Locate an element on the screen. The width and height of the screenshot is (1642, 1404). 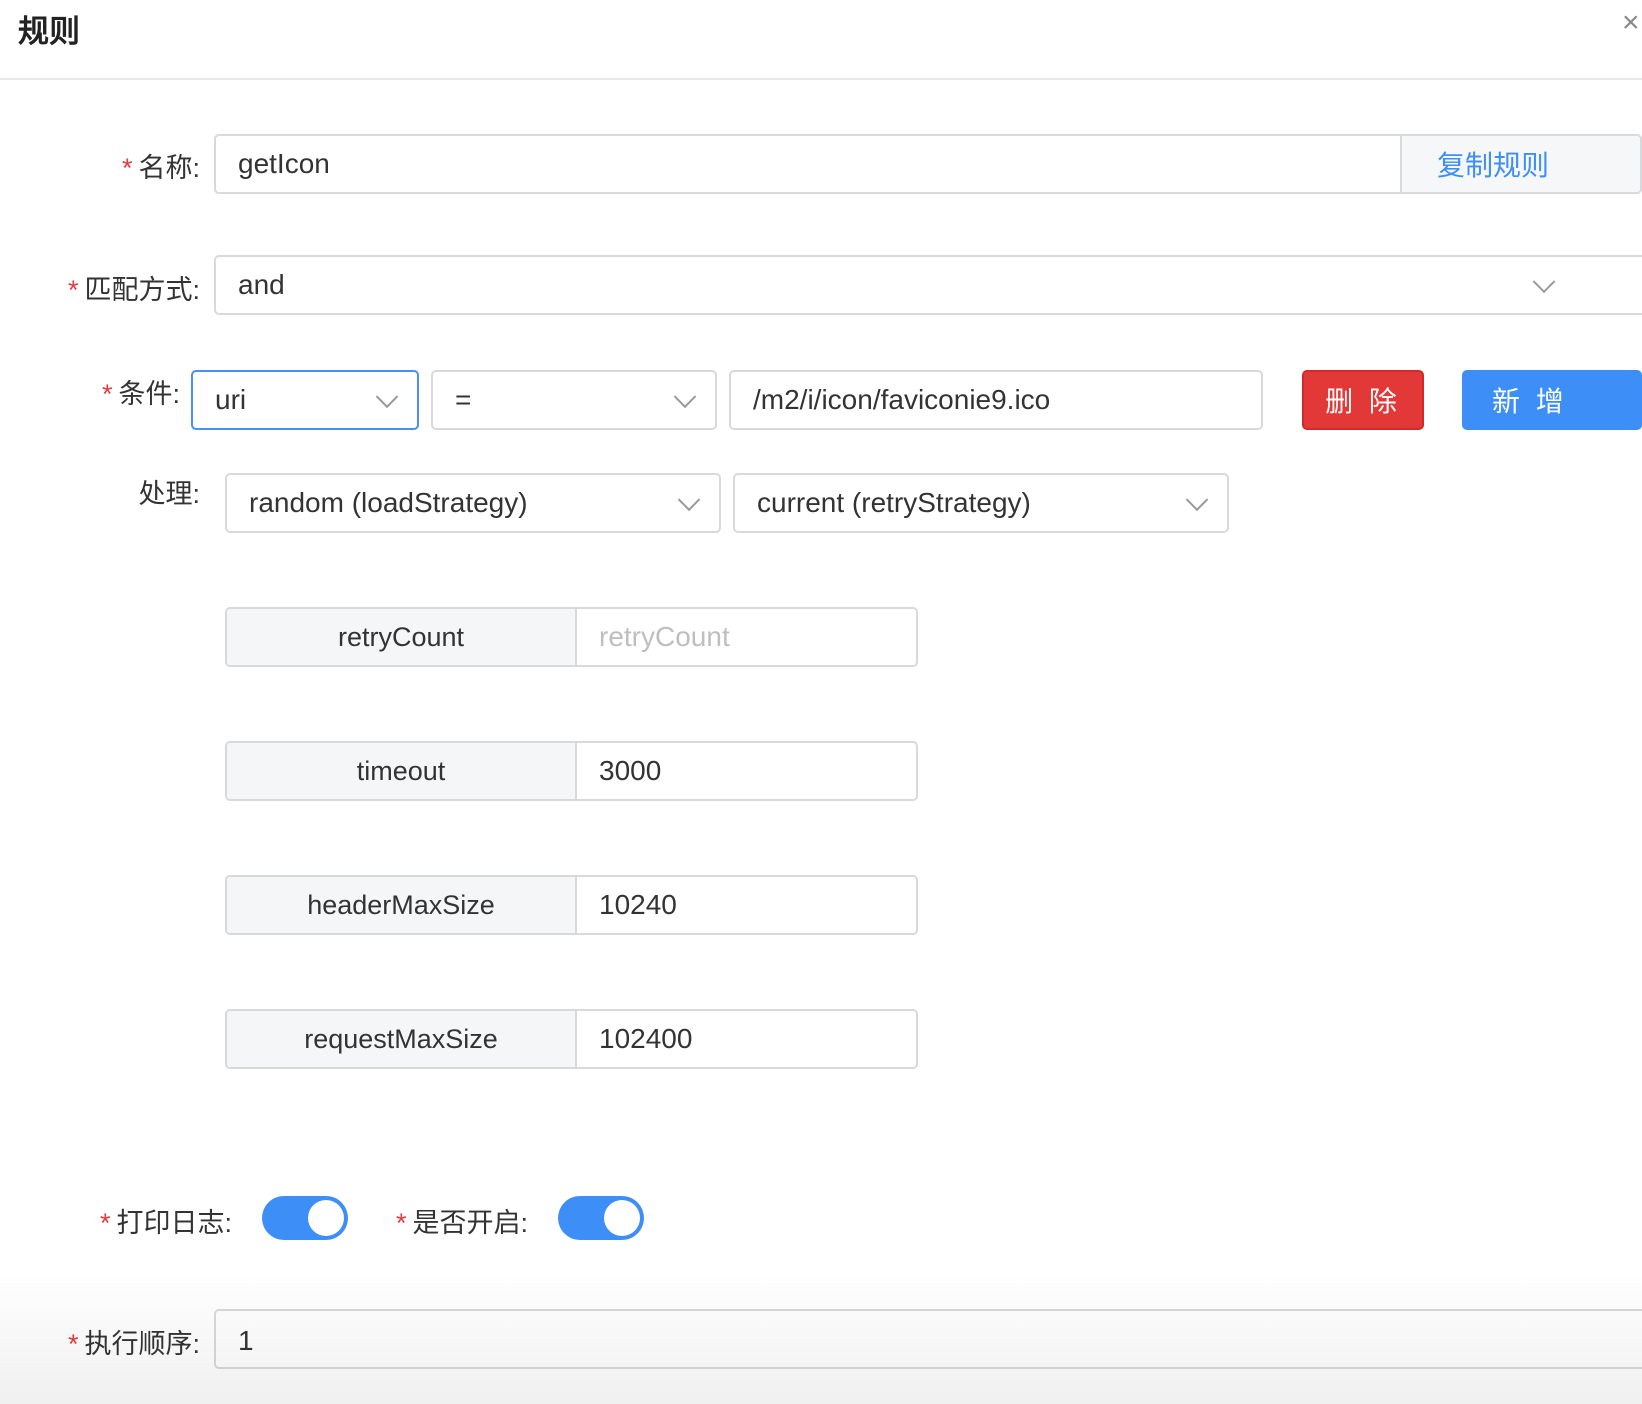
condition-value-text: /m2/i/icon/faviconie9.ico is located at coordinates (902, 399).